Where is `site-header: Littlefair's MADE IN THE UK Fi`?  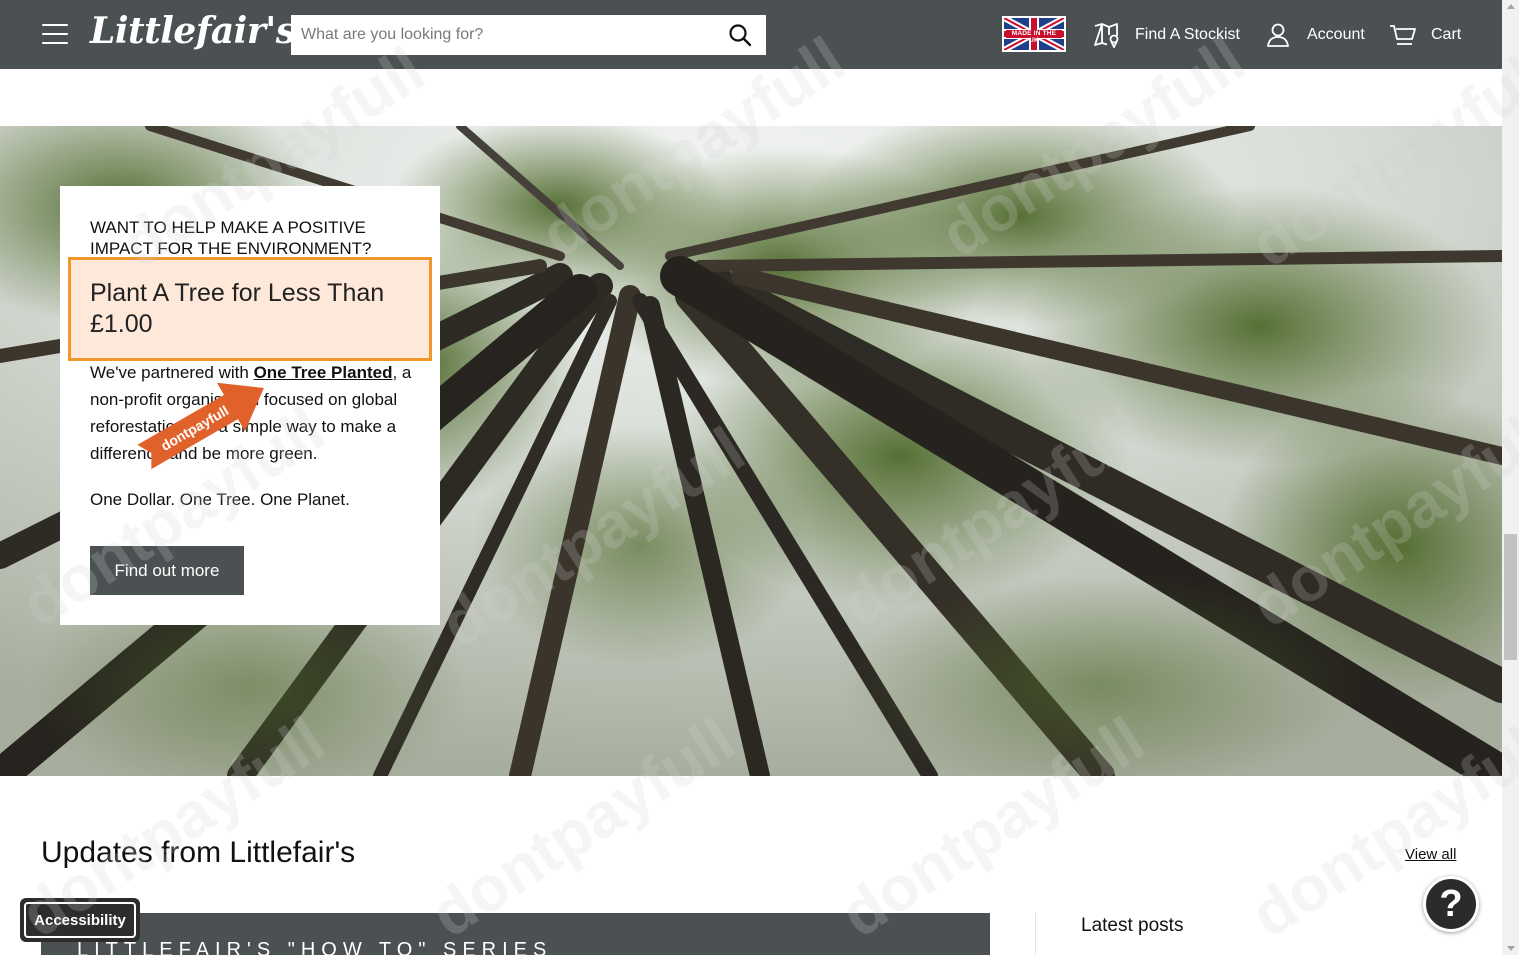
site-header: Littlefair's MADE IN THE UK Fi is located at coordinates (751, 34).